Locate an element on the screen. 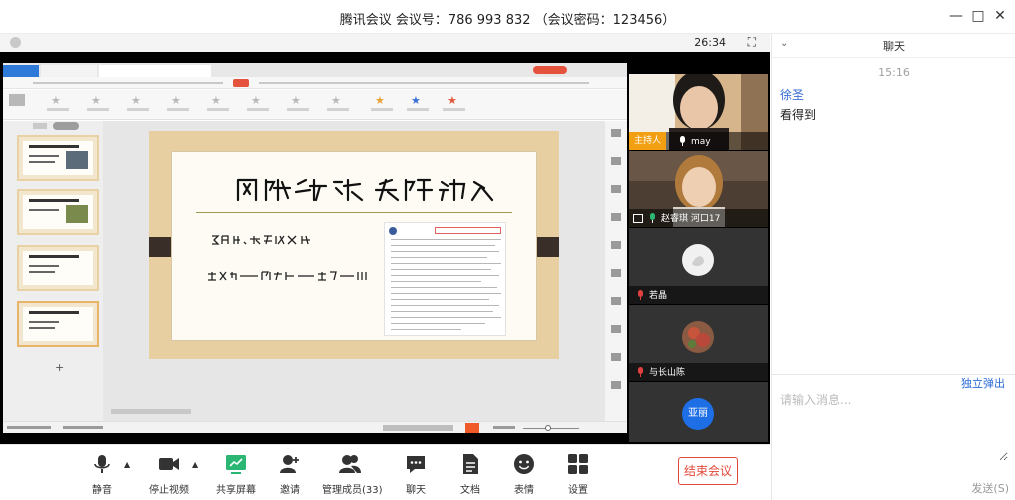 This screenshot has height=500, width=1015. wps-home-tab is located at coordinates (21, 71).